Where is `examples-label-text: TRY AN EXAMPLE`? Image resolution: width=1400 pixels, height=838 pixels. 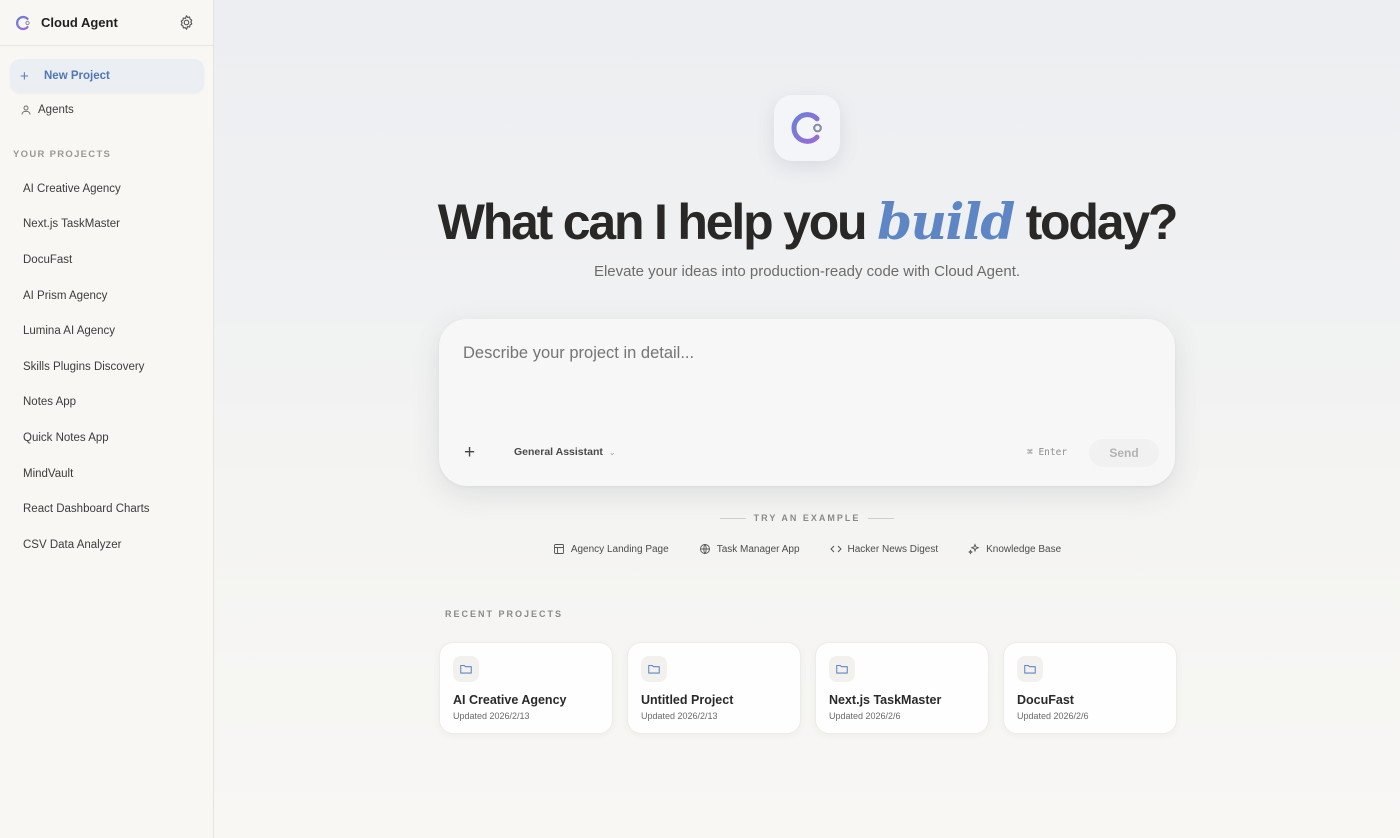
examples-label-text: TRY AN EXAMPLE is located at coordinates (807, 518).